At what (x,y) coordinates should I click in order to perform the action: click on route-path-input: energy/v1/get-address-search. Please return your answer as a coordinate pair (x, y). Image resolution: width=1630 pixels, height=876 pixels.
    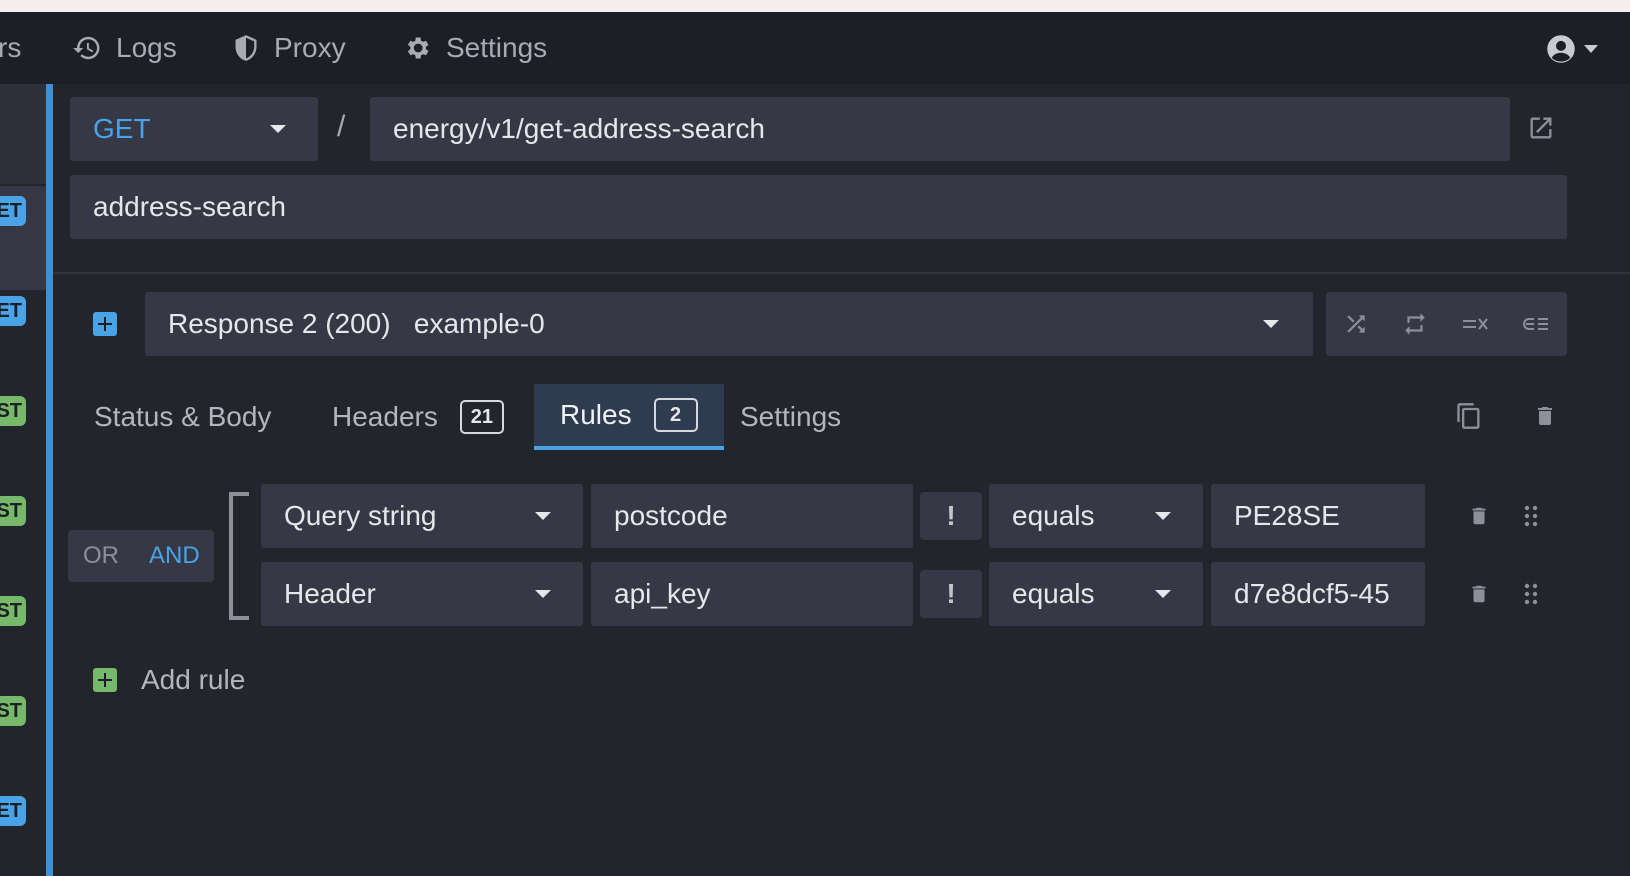
    Looking at the image, I should click on (940, 129).